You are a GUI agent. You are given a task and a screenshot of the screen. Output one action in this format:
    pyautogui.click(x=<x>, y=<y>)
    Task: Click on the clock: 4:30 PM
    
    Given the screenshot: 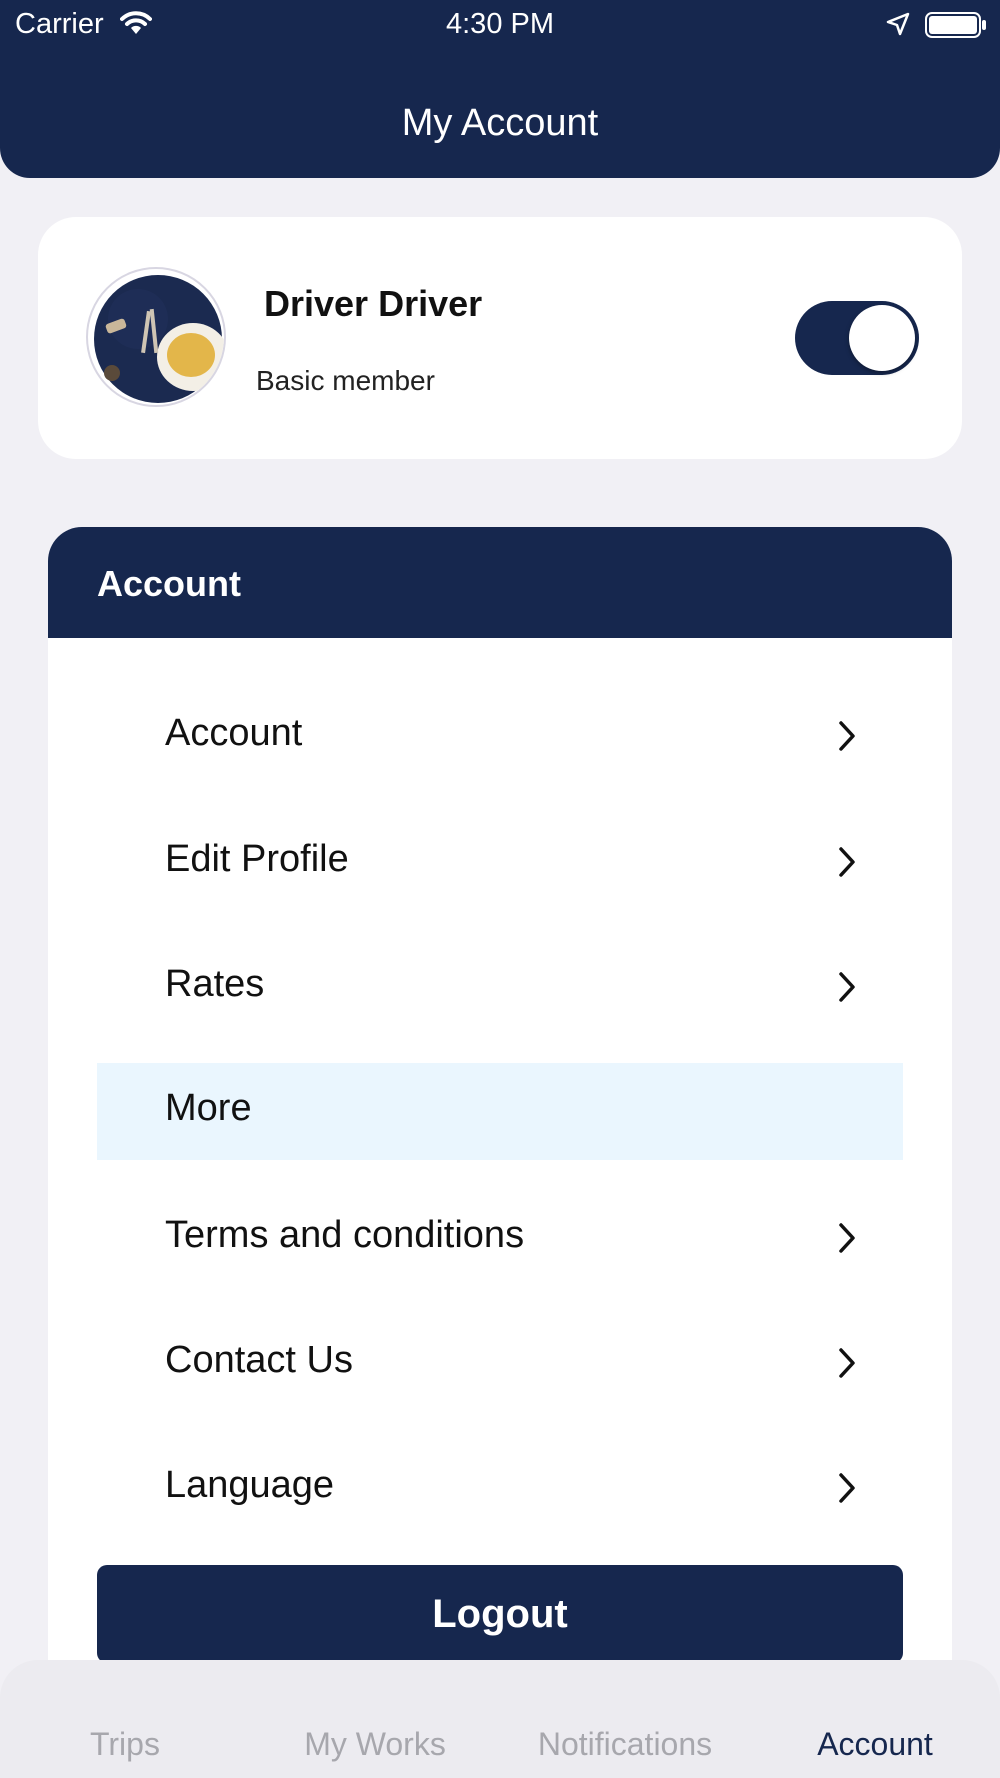 What is the action you would take?
    pyautogui.click(x=500, y=24)
    